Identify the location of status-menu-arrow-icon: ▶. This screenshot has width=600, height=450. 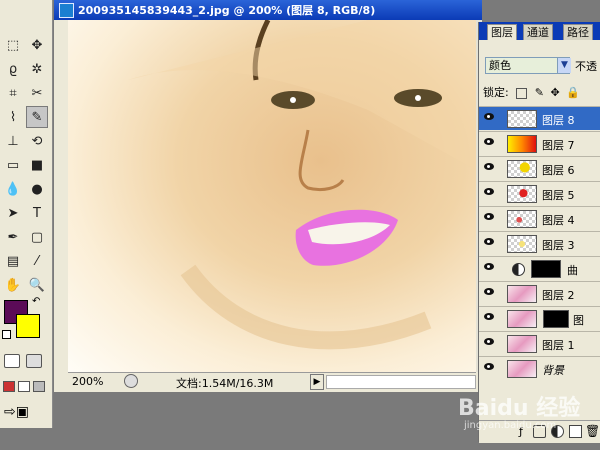
(317, 382).